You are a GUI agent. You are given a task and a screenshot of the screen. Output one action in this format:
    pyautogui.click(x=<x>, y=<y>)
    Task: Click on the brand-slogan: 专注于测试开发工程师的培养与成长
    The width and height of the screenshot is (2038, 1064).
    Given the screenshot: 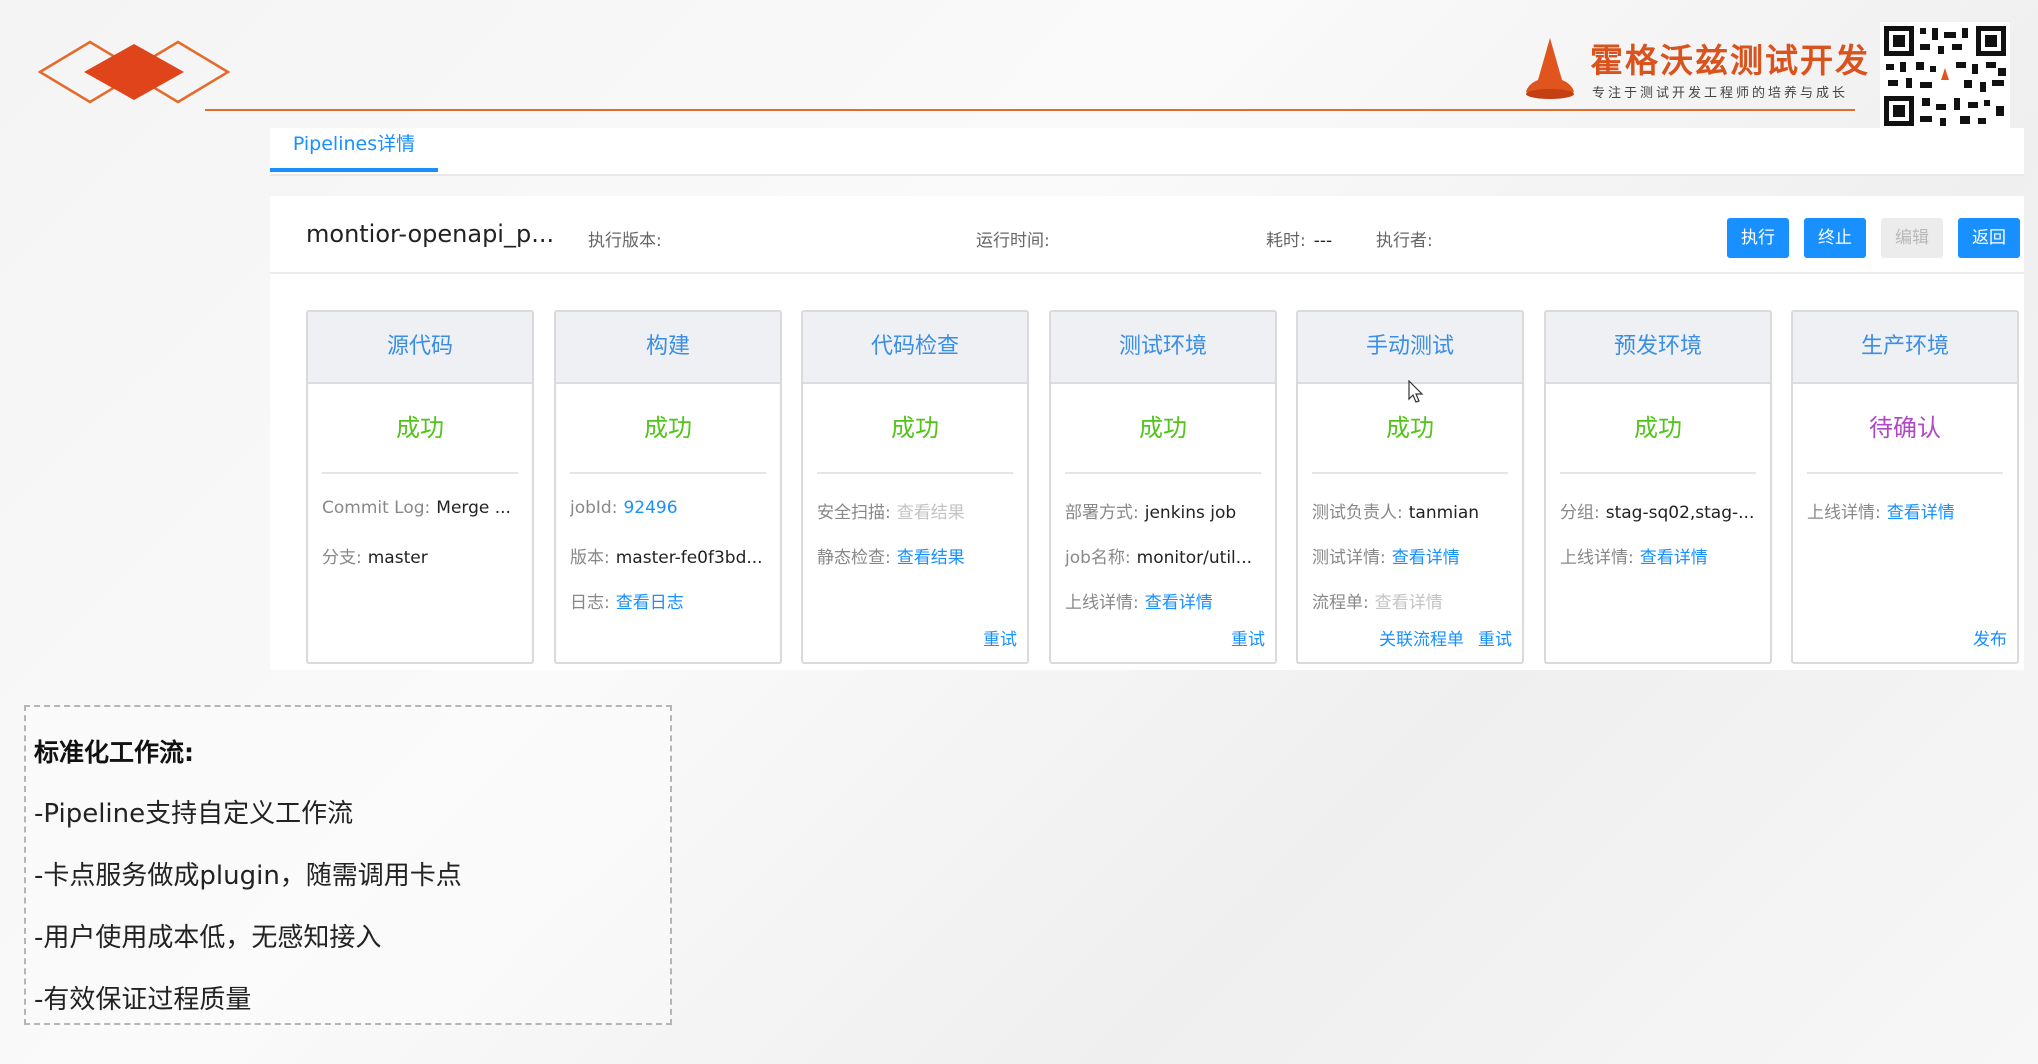 What is the action you would take?
    pyautogui.click(x=1720, y=93)
    